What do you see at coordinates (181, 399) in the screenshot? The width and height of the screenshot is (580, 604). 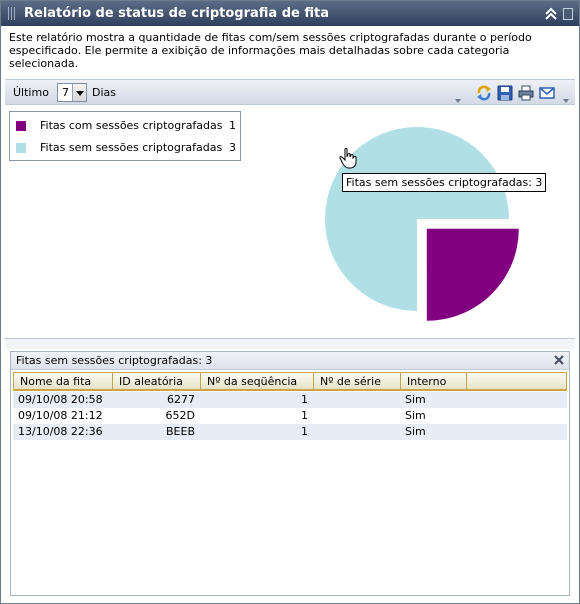 I see `cell-random-id: 6277` at bounding box center [181, 399].